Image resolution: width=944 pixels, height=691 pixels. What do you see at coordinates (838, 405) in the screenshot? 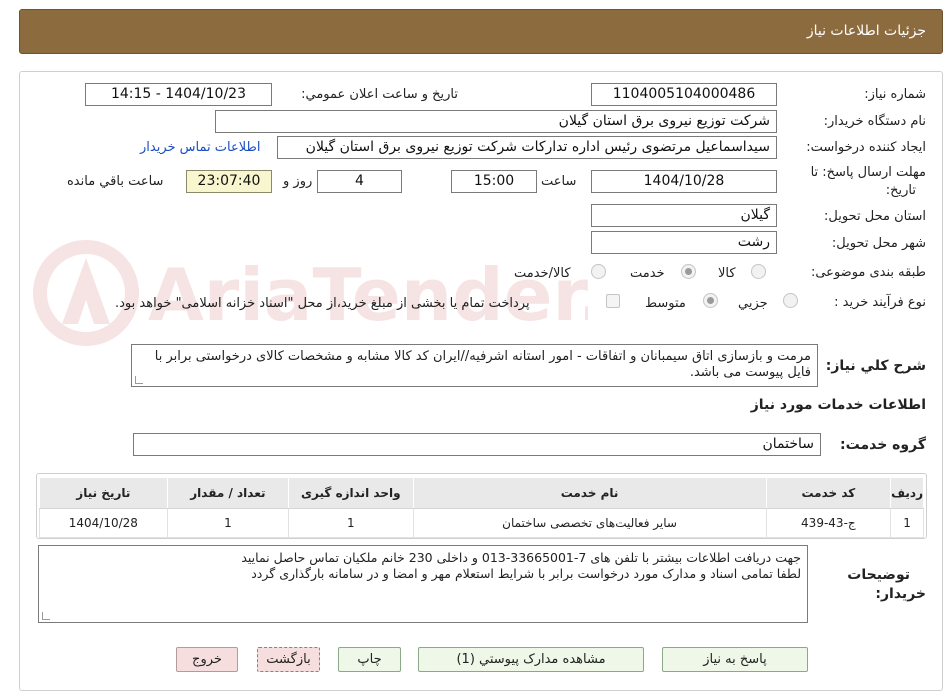
I see `services-section-title: اطلاعات خدمات مورد نياز` at bounding box center [838, 405].